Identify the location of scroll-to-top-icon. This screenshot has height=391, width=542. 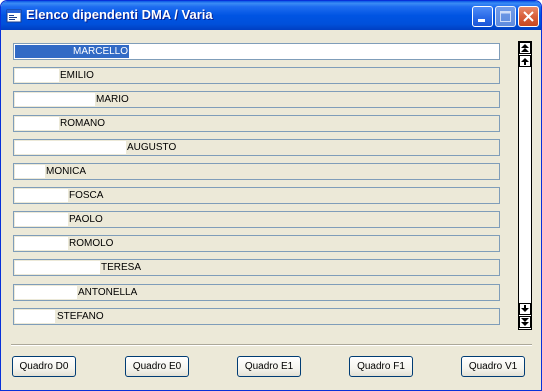
(525, 48).